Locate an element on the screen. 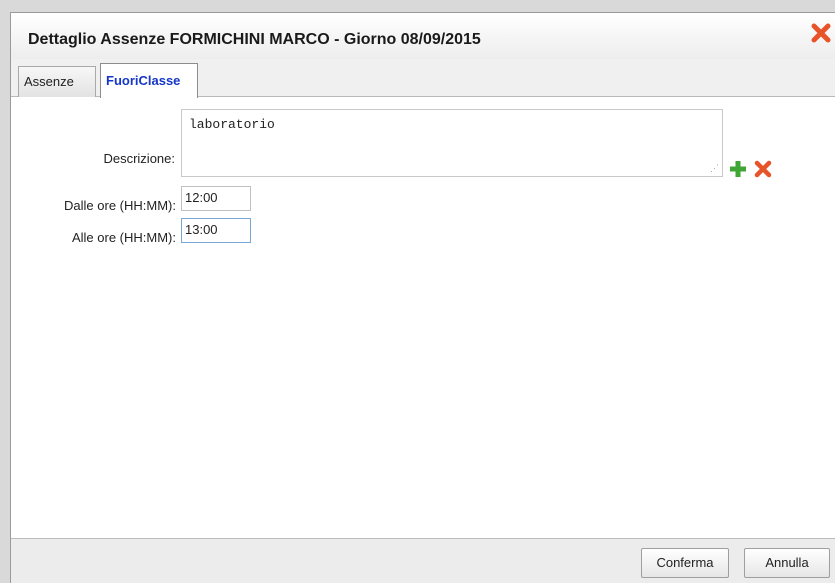 Image resolution: width=835 pixels, height=583 pixels. description-value: laboratorio is located at coordinates (232, 124).